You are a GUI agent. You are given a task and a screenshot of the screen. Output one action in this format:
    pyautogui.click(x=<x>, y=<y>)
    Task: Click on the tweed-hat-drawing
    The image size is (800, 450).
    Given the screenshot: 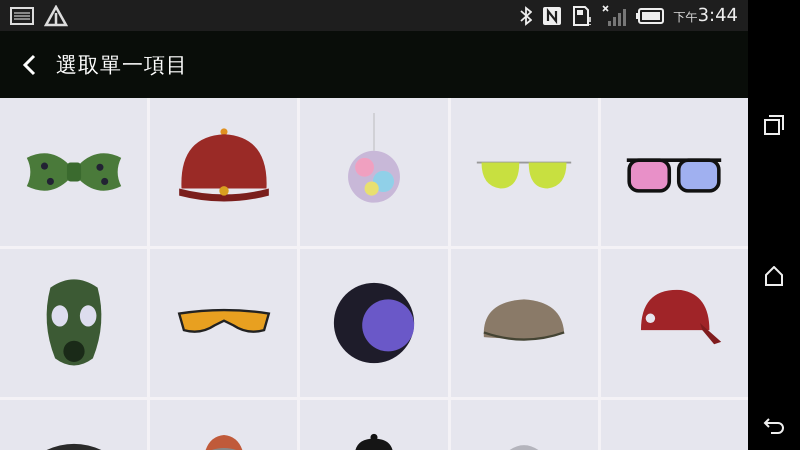 What is the action you would take?
    pyautogui.click(x=223, y=442)
    